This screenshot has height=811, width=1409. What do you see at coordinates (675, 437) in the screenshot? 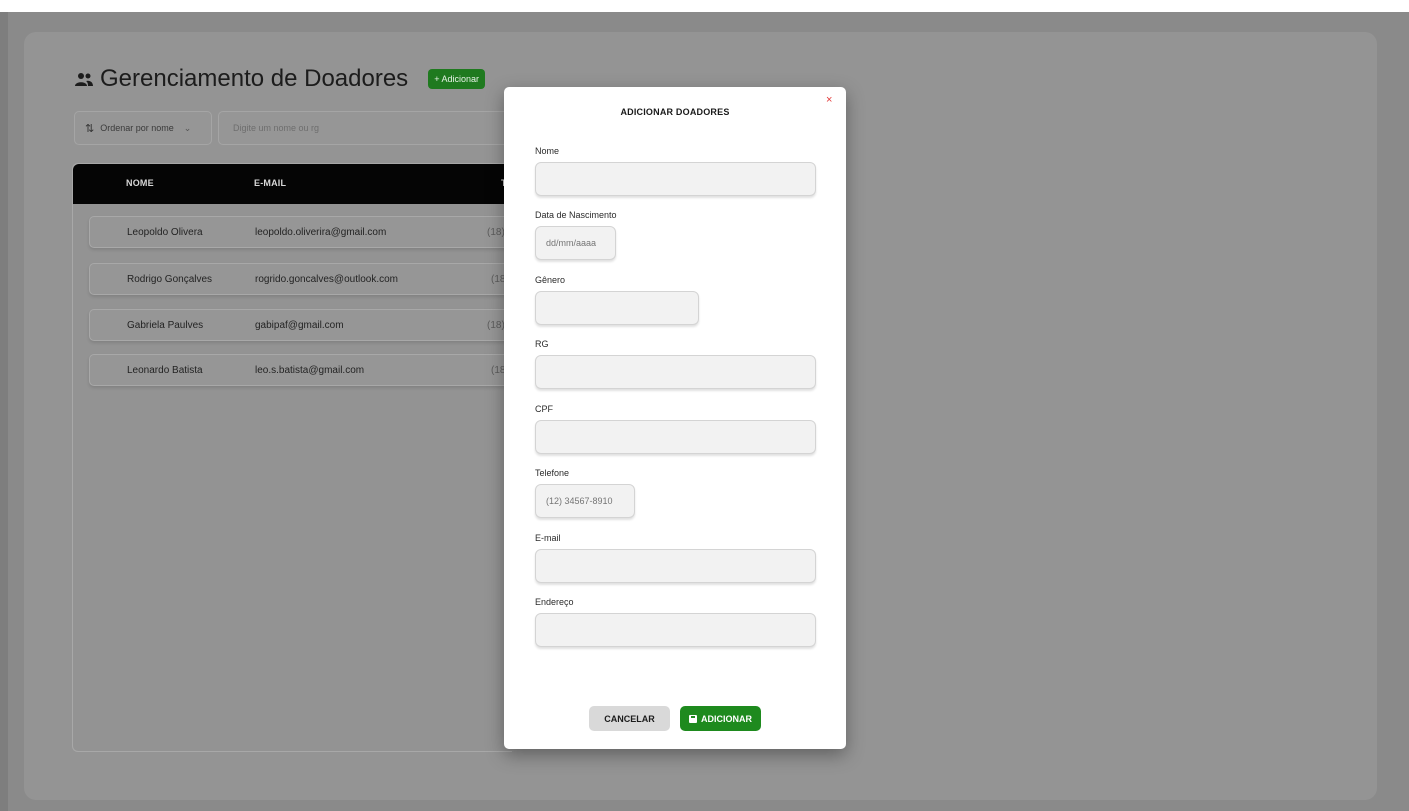
I see `cpf-field` at bounding box center [675, 437].